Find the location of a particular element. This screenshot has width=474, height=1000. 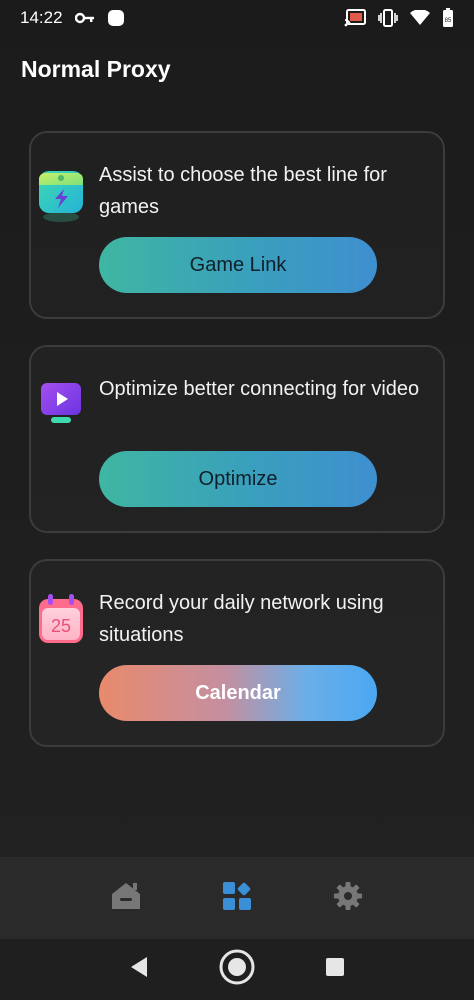

game-link-button: Game Link is located at coordinates (238, 265).